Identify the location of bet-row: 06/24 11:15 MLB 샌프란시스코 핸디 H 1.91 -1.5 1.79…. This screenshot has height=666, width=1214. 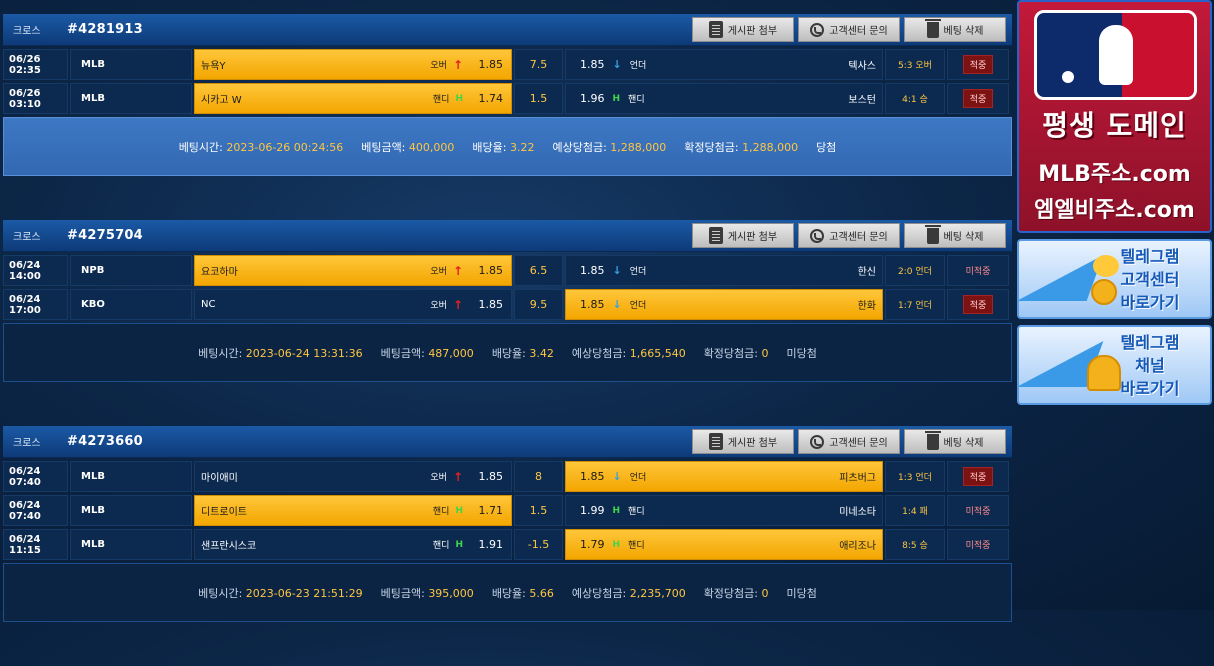
(507, 544).